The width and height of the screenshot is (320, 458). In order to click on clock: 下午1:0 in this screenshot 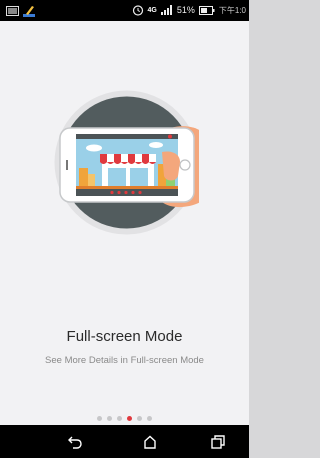, I will do `click(232, 10)`.